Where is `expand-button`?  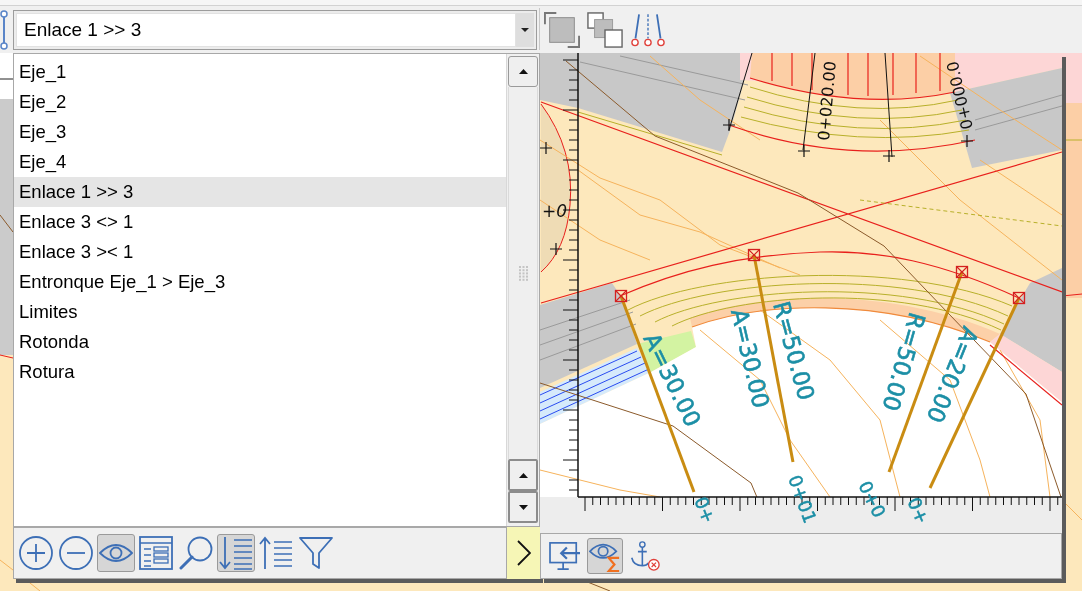 expand-button is located at coordinates (523, 553).